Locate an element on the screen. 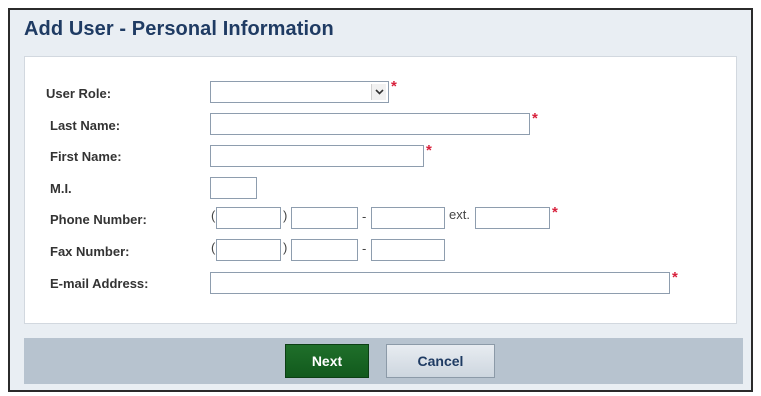  dialog-title: Add User - Personal Information is located at coordinates (179, 29).